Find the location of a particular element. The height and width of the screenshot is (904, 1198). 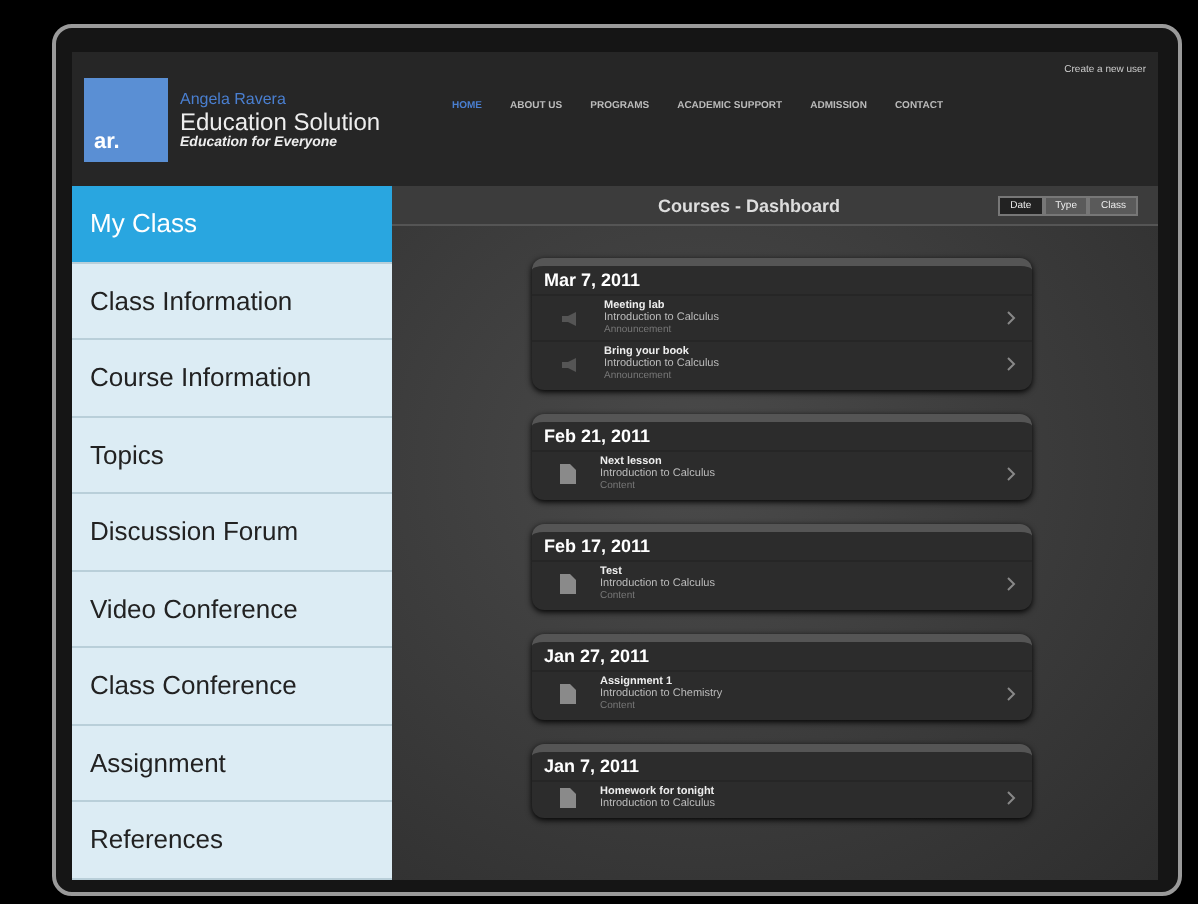

sidebar-item: Topics is located at coordinates (232, 455).